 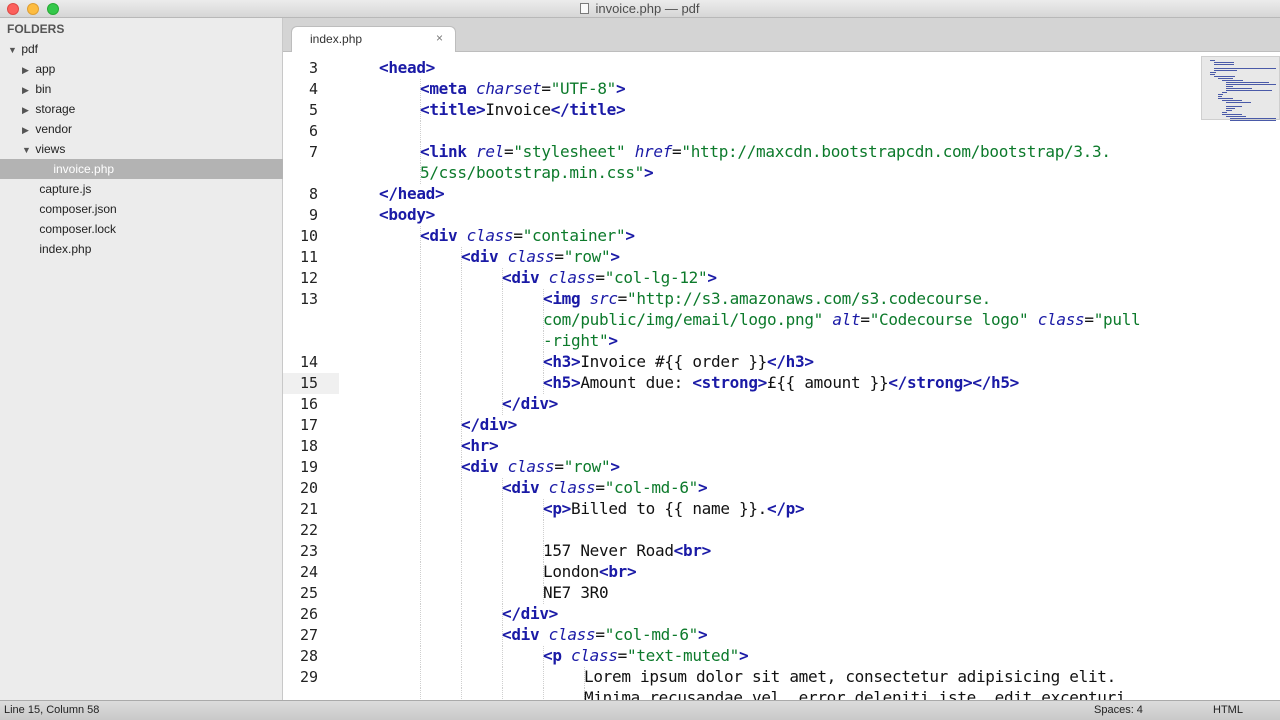 What do you see at coordinates (537, 172) in the screenshot?
I see `code-line: 5/css/bootstrap.min.css">` at bounding box center [537, 172].